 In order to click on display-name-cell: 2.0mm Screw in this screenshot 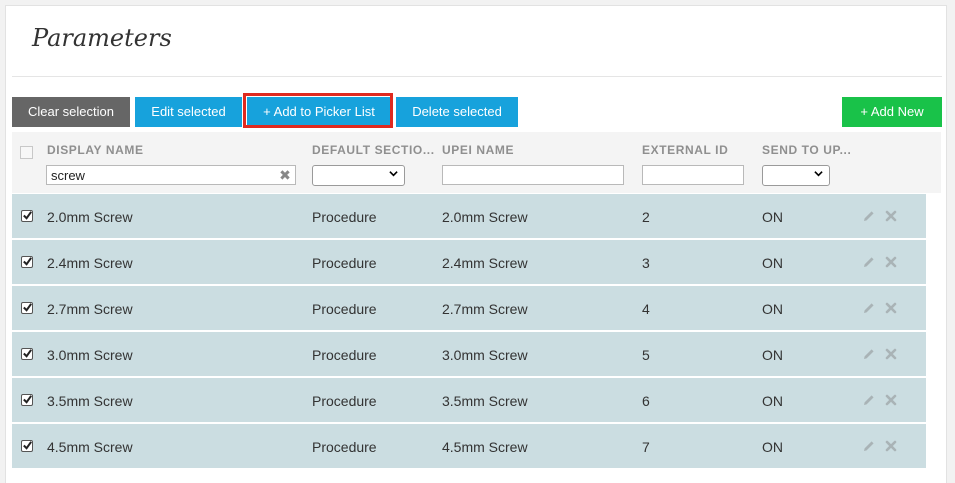, I will do `click(90, 217)`.